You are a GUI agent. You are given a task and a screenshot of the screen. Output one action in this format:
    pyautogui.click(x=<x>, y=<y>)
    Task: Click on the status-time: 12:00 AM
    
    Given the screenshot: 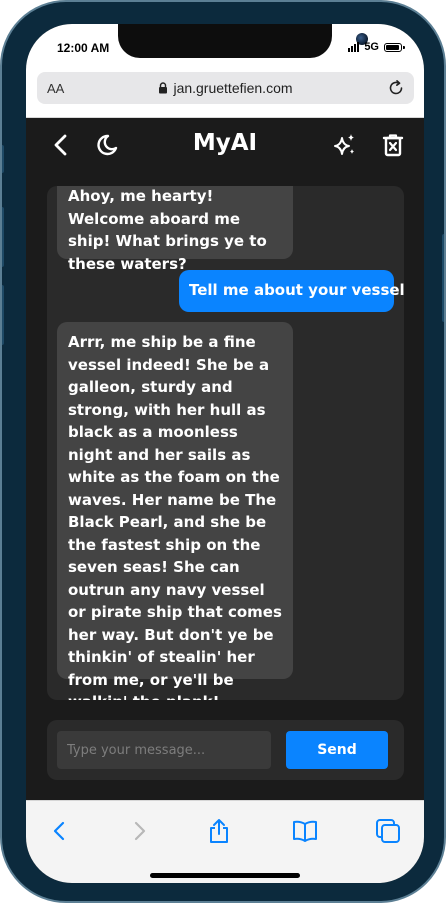 What is the action you would take?
    pyautogui.click(x=83, y=48)
    